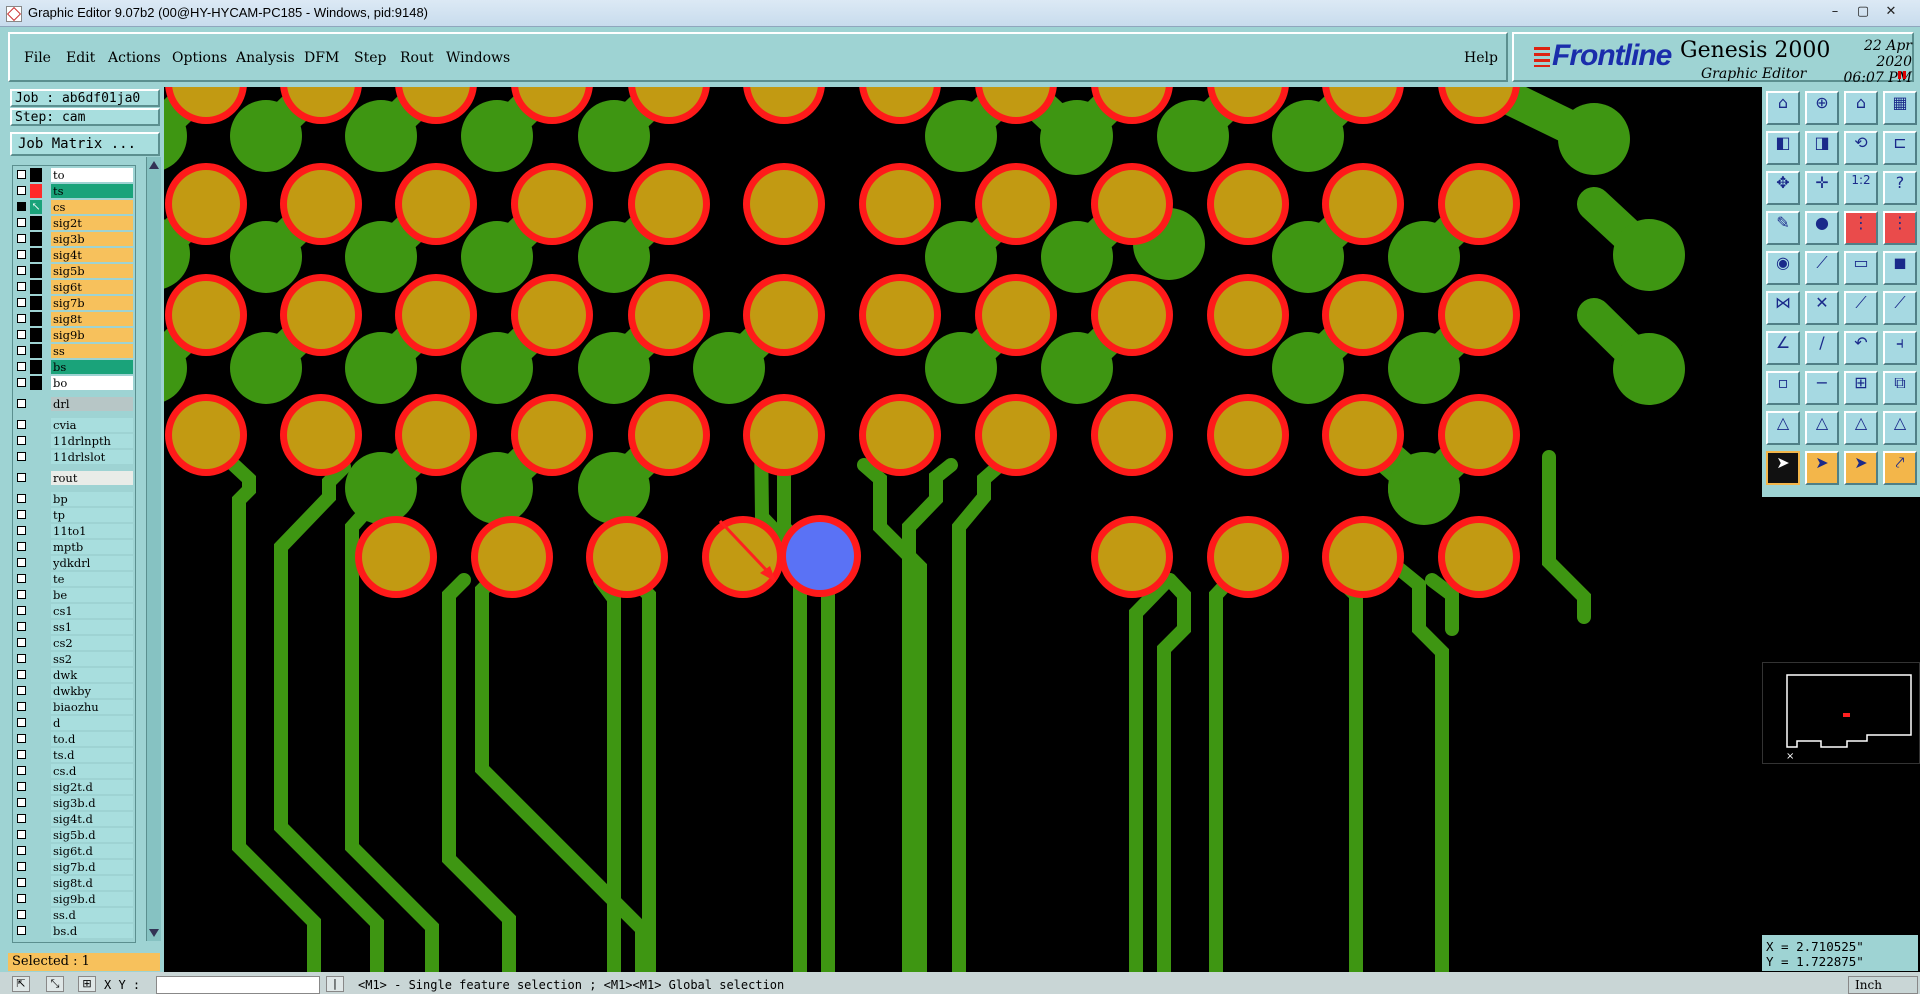  What do you see at coordinates (1783, 148) in the screenshot?
I see `pan-left-tool-button: ◧` at bounding box center [1783, 148].